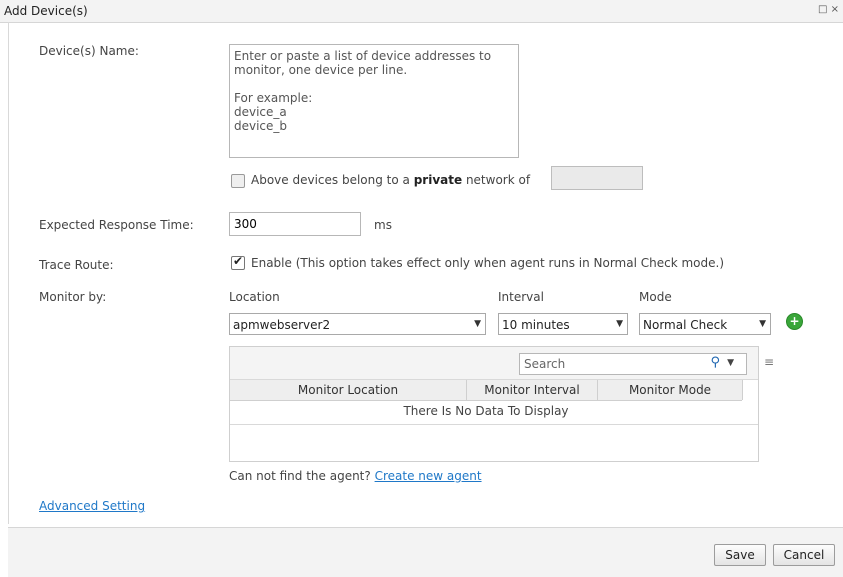 The width and height of the screenshot is (843, 577). I want to click on add-monitor-button: +, so click(794, 321).